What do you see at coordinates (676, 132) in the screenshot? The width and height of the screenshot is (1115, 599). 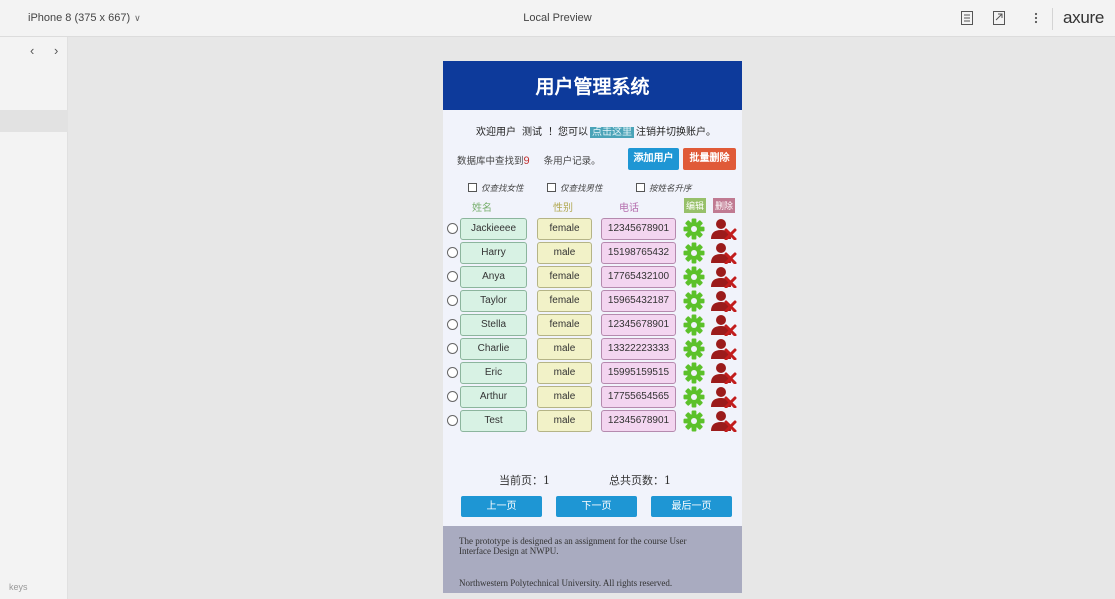 I see `welcome-suffix: 注销并切换账户。` at bounding box center [676, 132].